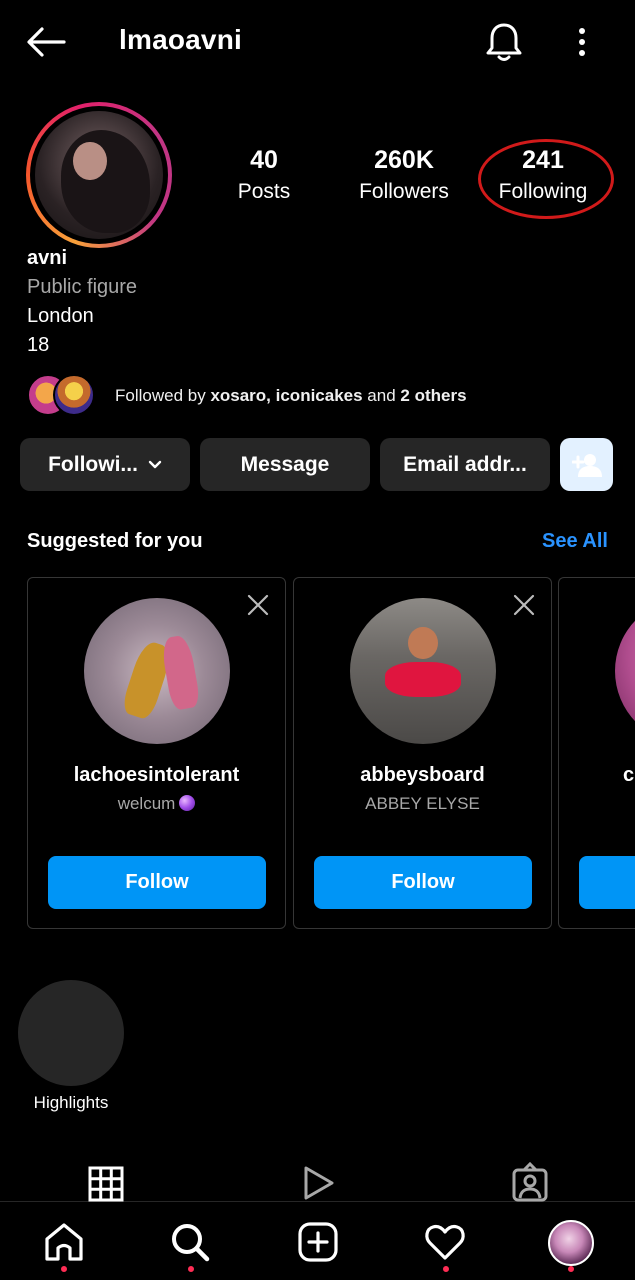  I want to click on suggestion-username: c, so click(629, 775).